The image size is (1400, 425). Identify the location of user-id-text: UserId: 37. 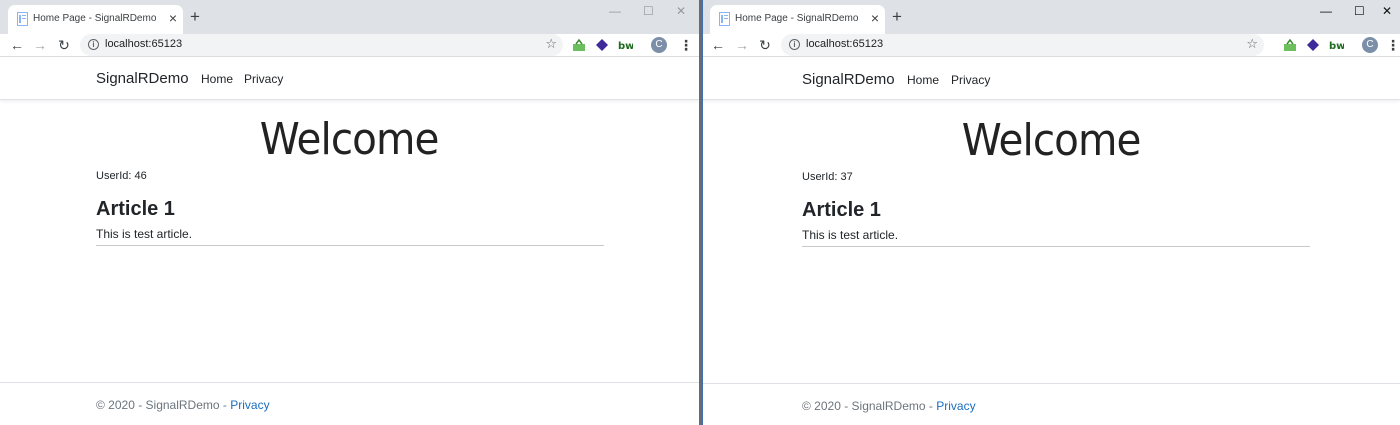
(827, 177).